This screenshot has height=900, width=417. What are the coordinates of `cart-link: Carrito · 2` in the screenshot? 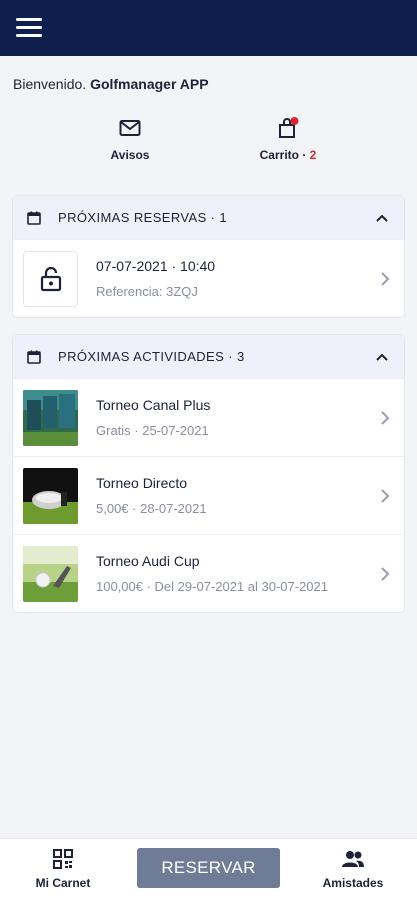 It's located at (288, 139).